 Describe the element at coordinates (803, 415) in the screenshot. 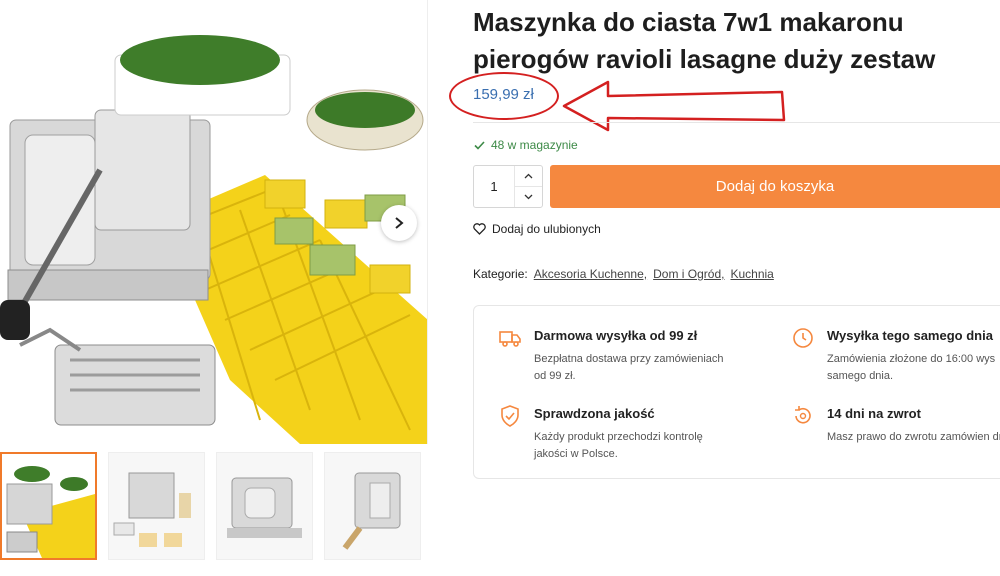

I see `return-icon` at that location.